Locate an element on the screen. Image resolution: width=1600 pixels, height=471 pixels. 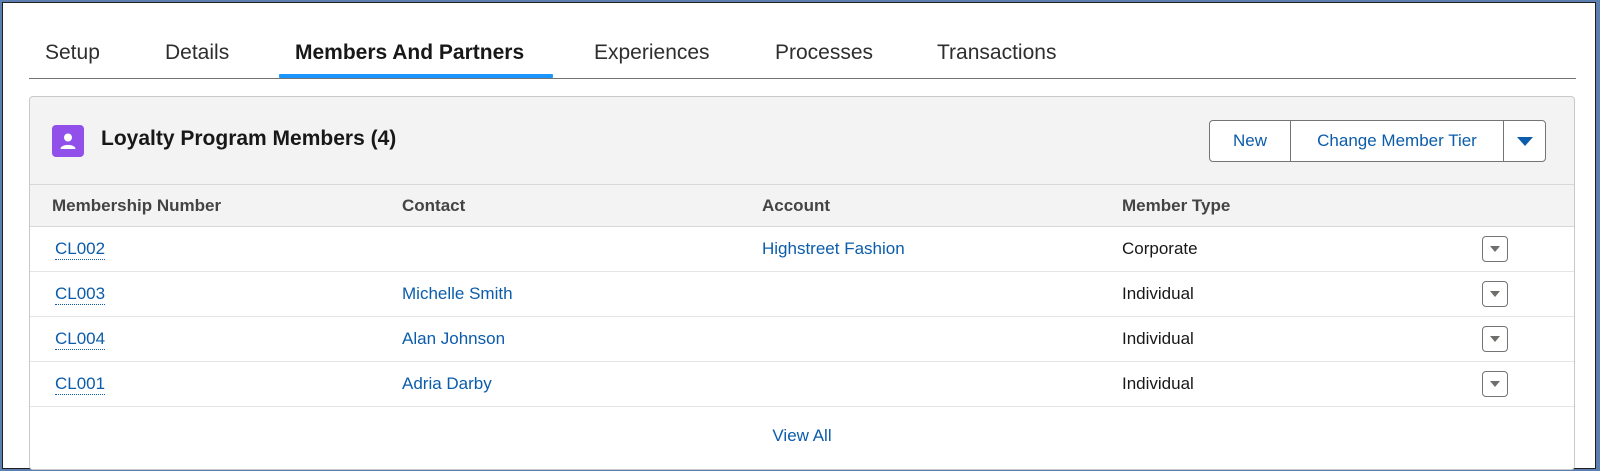
table-row: CL001 Adria Darby Individual is located at coordinates (802, 384).